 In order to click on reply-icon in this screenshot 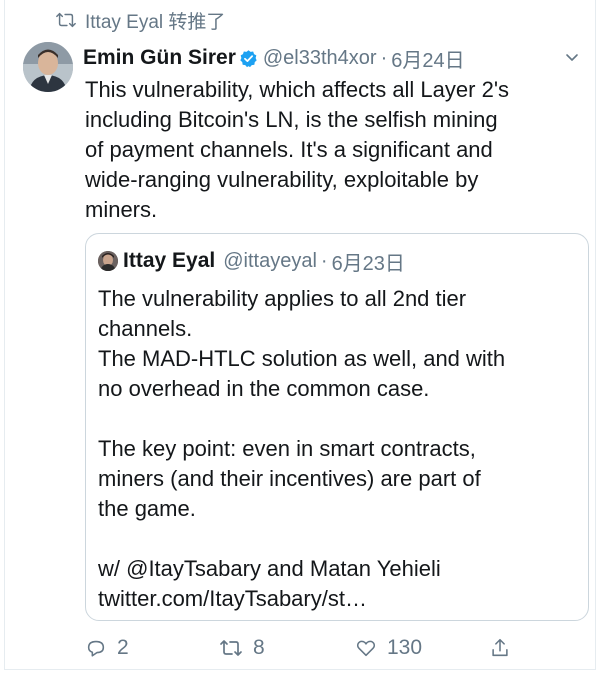, I will do `click(96, 648)`.